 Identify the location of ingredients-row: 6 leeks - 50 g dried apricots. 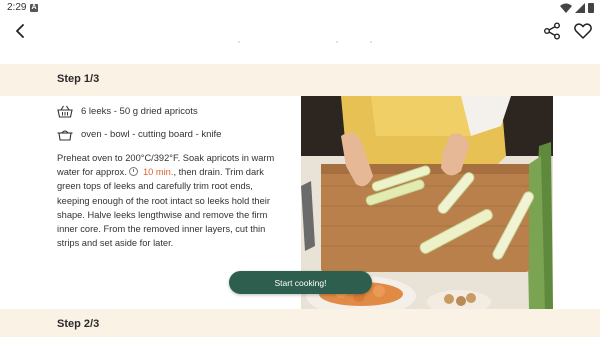
(127, 111).